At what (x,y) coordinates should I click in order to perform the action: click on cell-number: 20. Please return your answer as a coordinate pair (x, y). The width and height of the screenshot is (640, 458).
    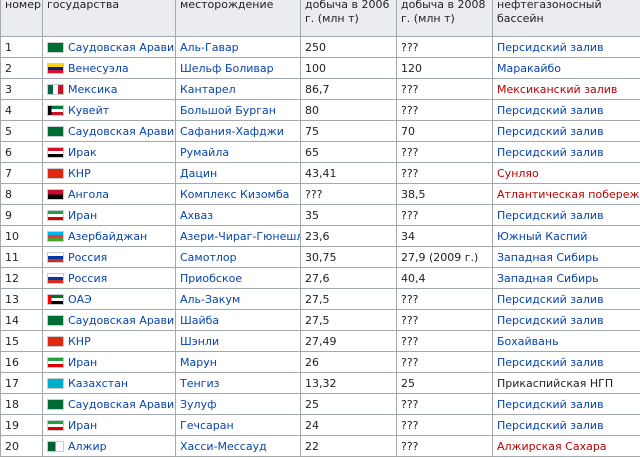
    Looking at the image, I should click on (21, 446).